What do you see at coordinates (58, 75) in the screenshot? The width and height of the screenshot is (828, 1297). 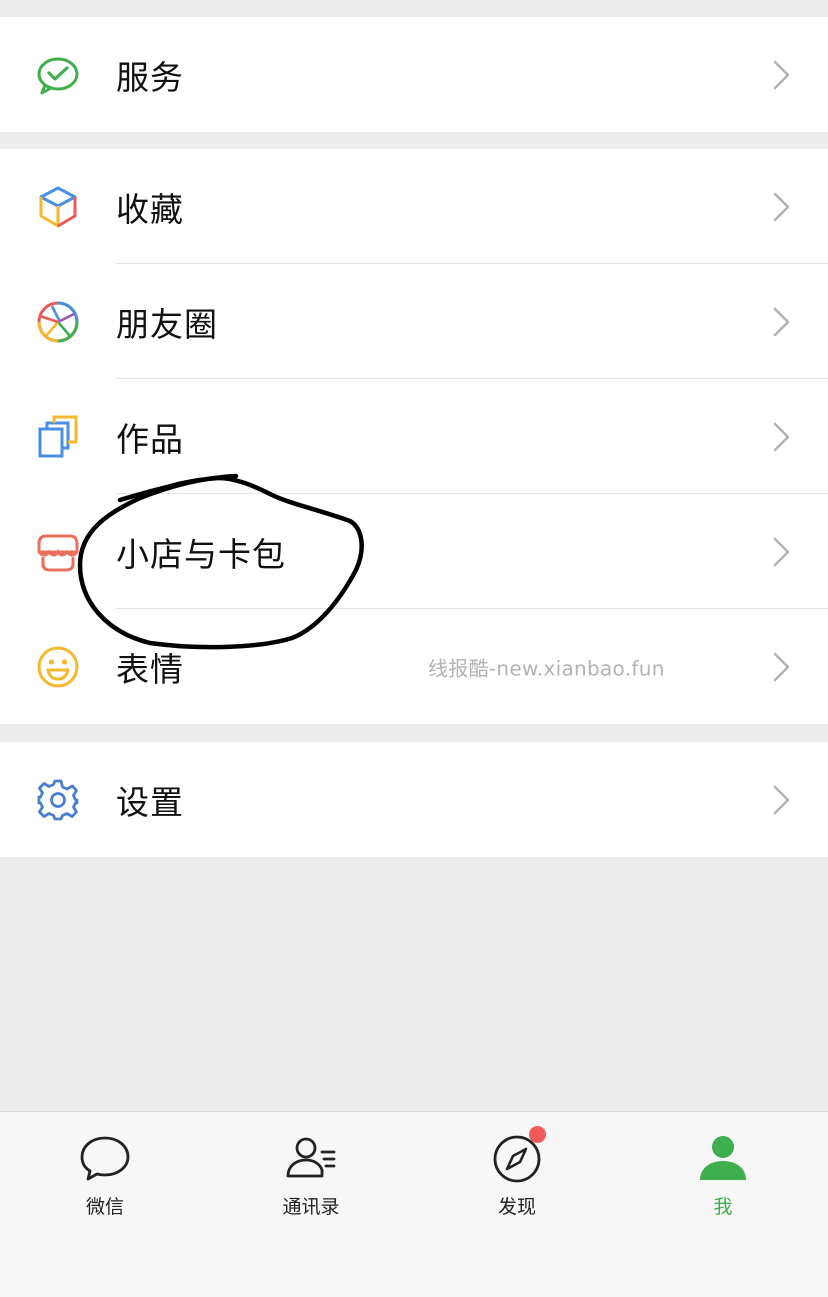 I see `wechat-pay-check-icon` at bounding box center [58, 75].